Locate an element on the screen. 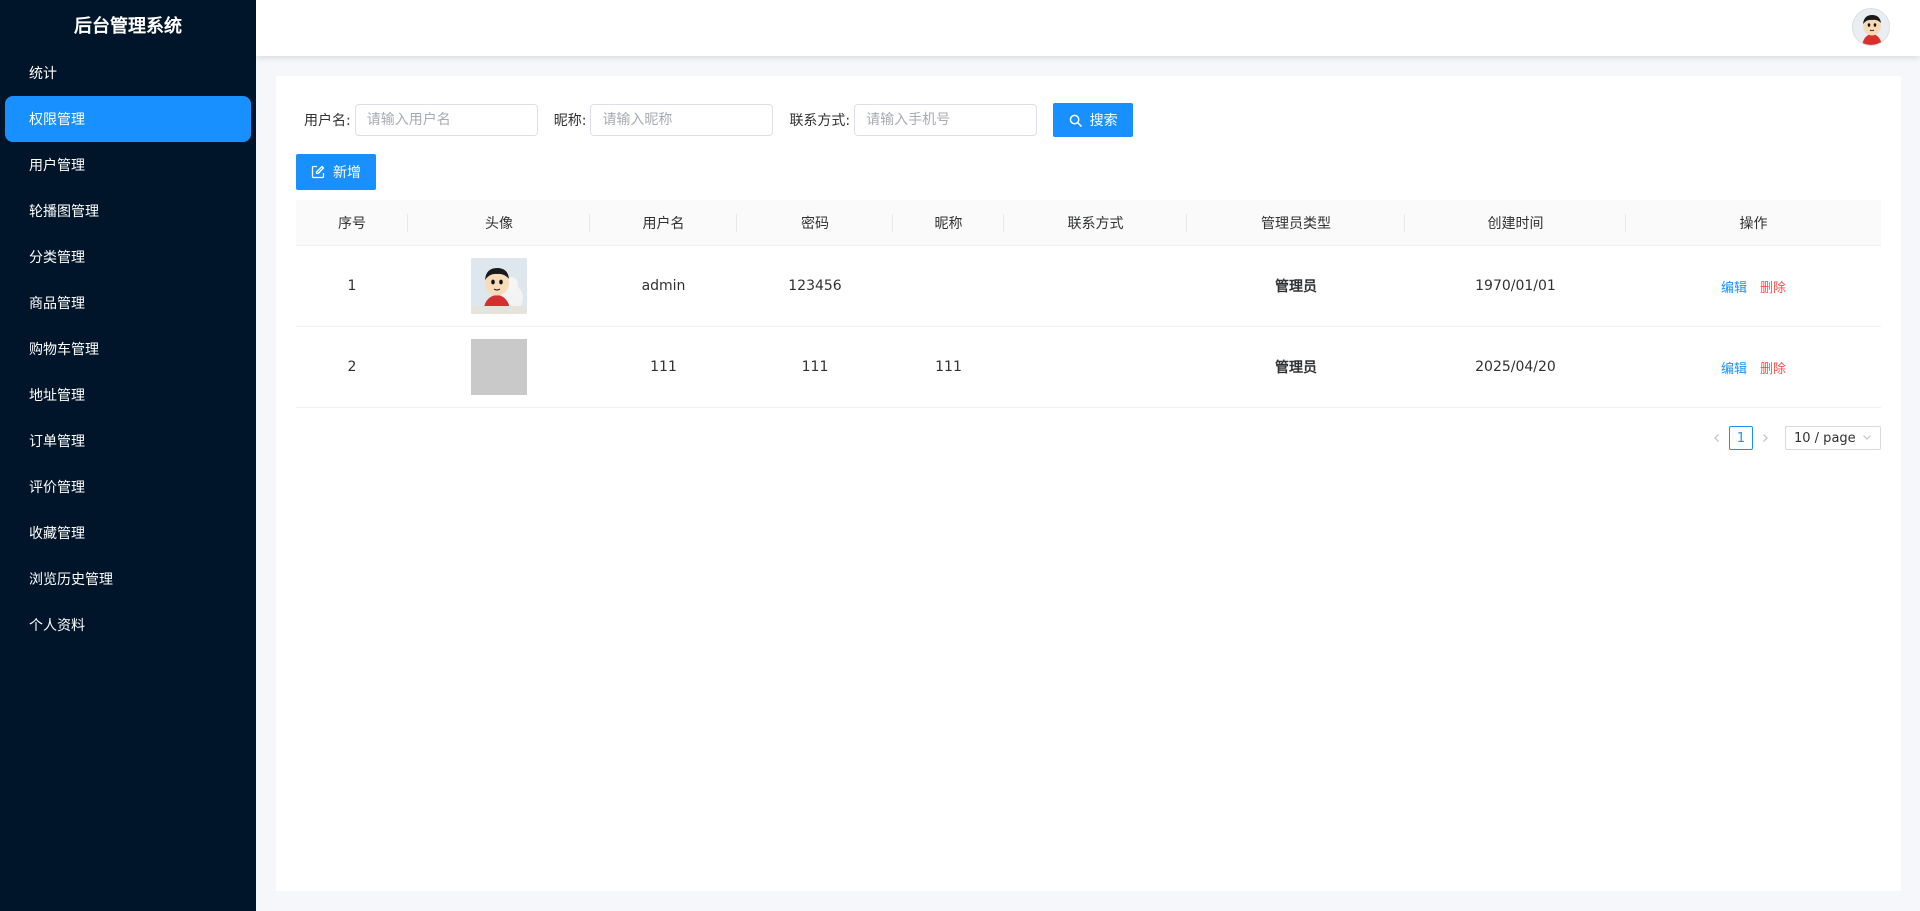  sidebar-item-label: 购物车管理 is located at coordinates (64, 350).